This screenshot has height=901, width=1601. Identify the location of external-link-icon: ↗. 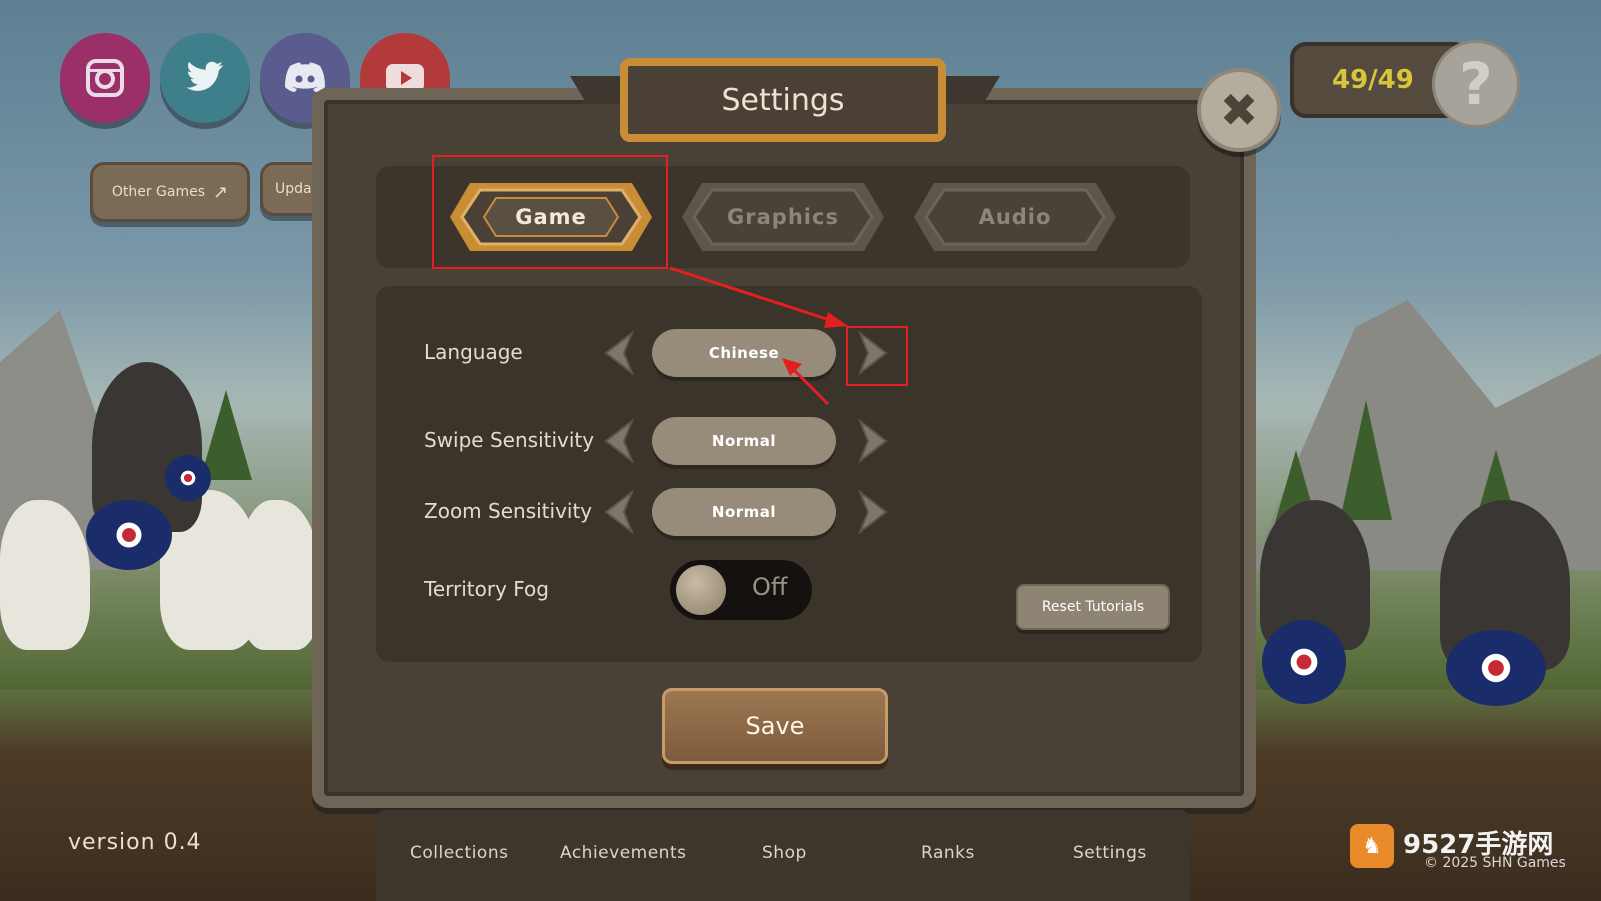
(221, 192).